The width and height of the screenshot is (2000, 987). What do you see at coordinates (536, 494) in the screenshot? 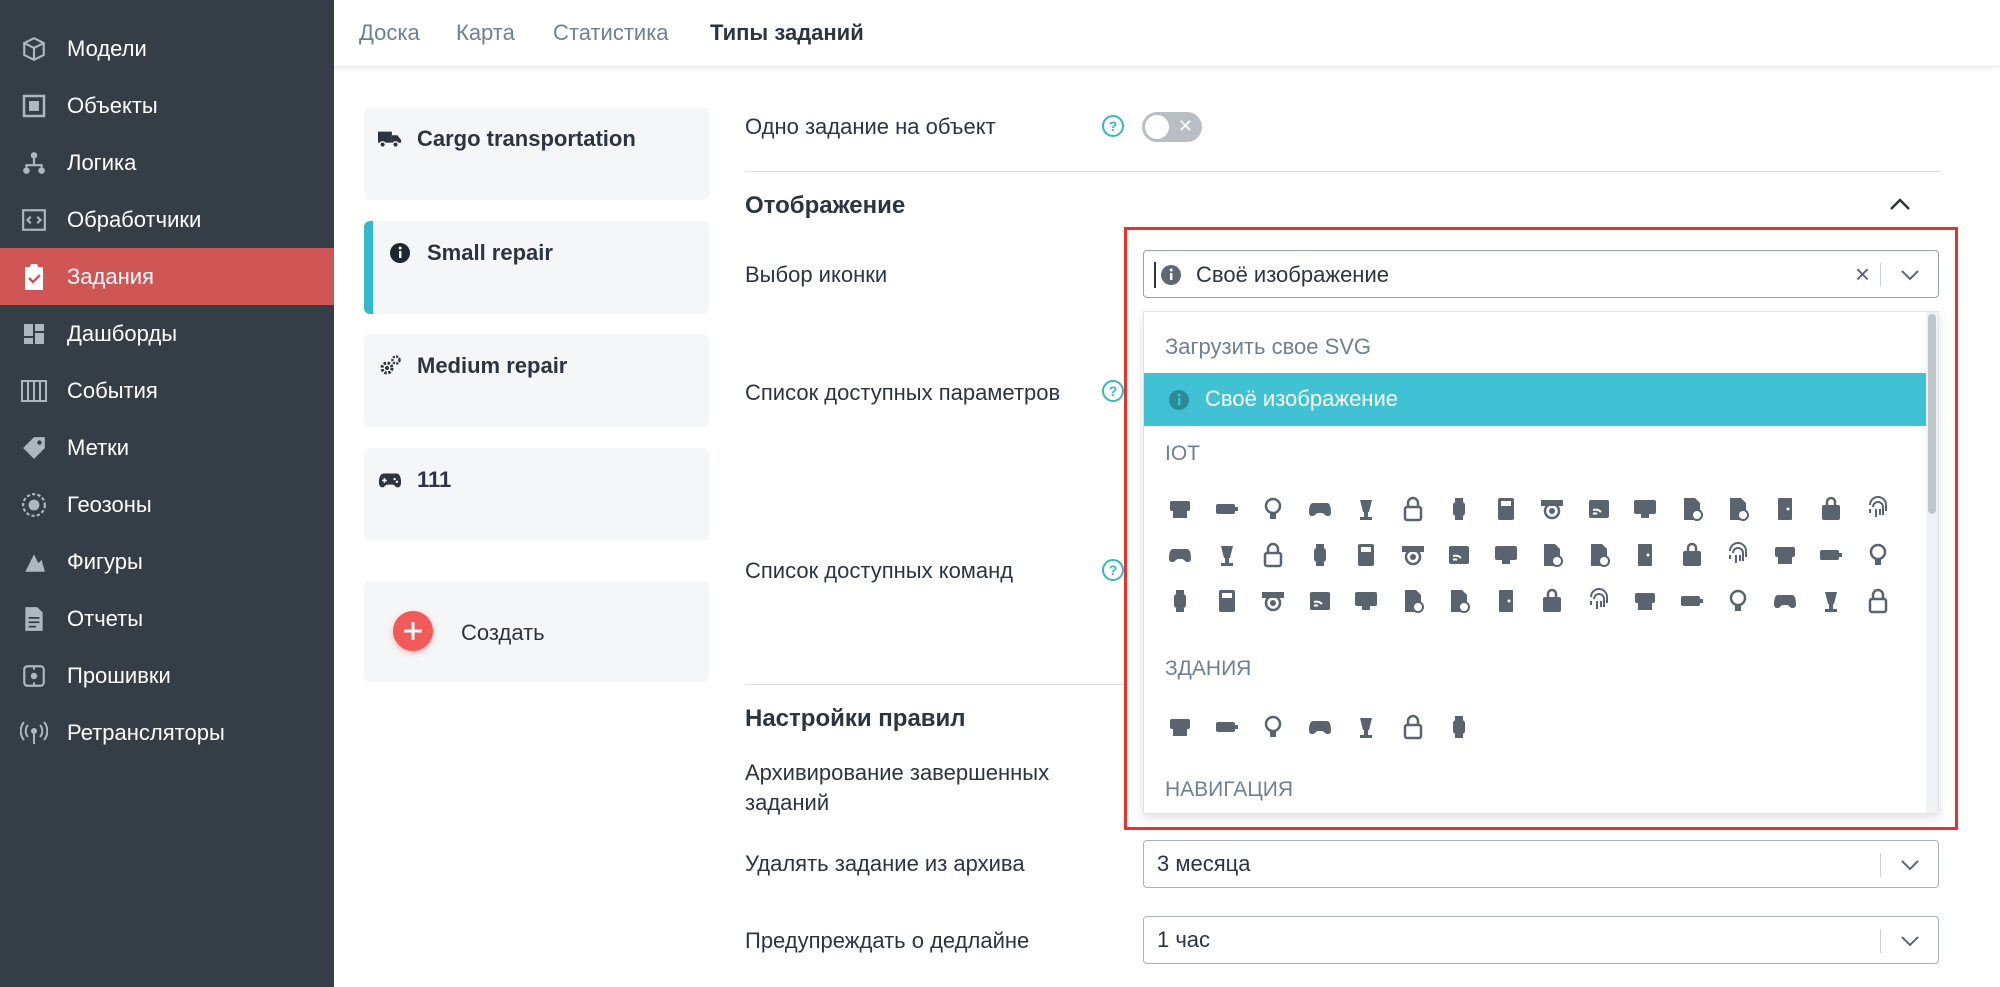
I see `task-type-card-111: 111` at bounding box center [536, 494].